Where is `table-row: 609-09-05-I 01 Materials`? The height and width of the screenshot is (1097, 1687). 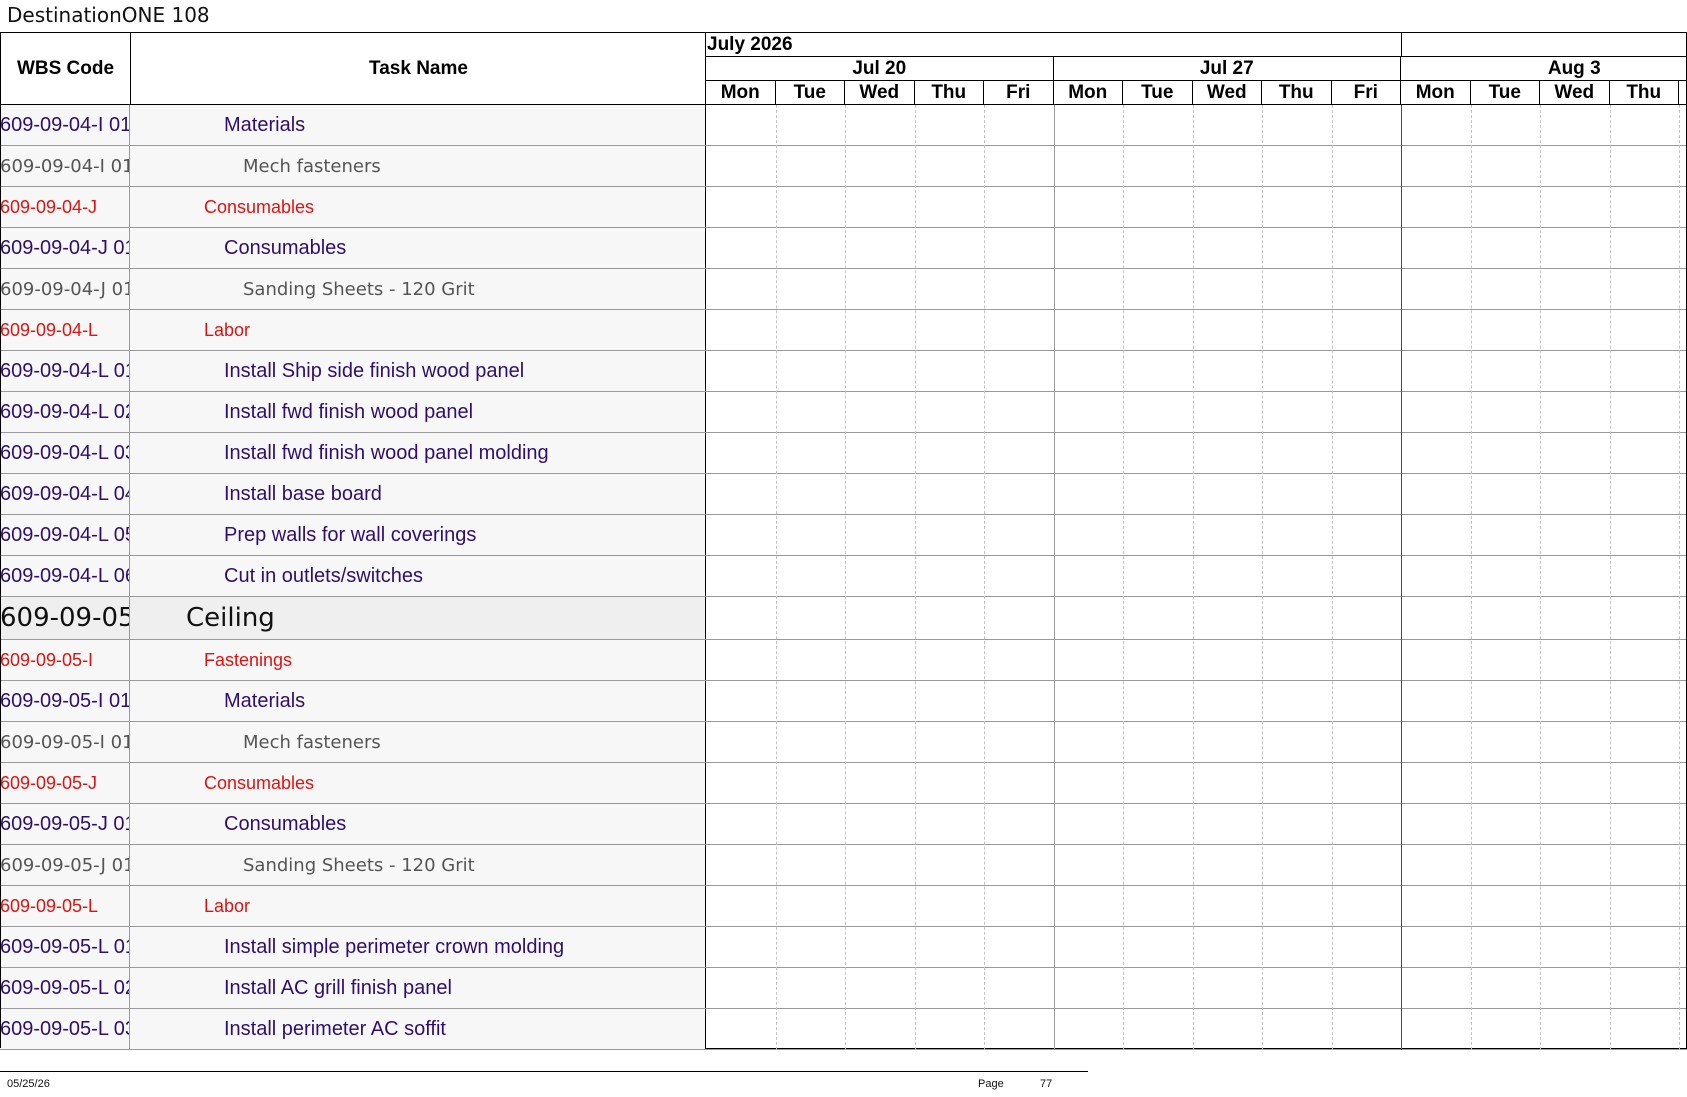
table-row: 609-09-05-I 01 Materials is located at coordinates (843, 701).